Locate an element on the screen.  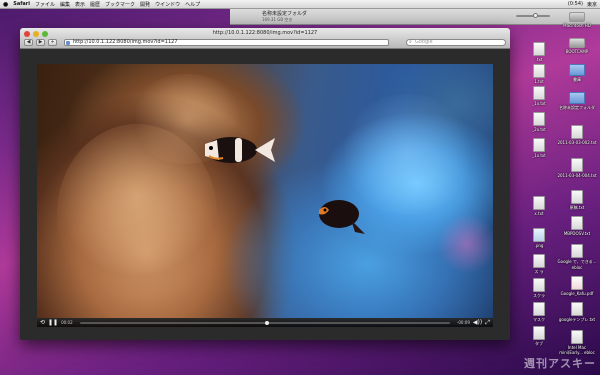
scrubber-track is located at coordinates (264, 322).